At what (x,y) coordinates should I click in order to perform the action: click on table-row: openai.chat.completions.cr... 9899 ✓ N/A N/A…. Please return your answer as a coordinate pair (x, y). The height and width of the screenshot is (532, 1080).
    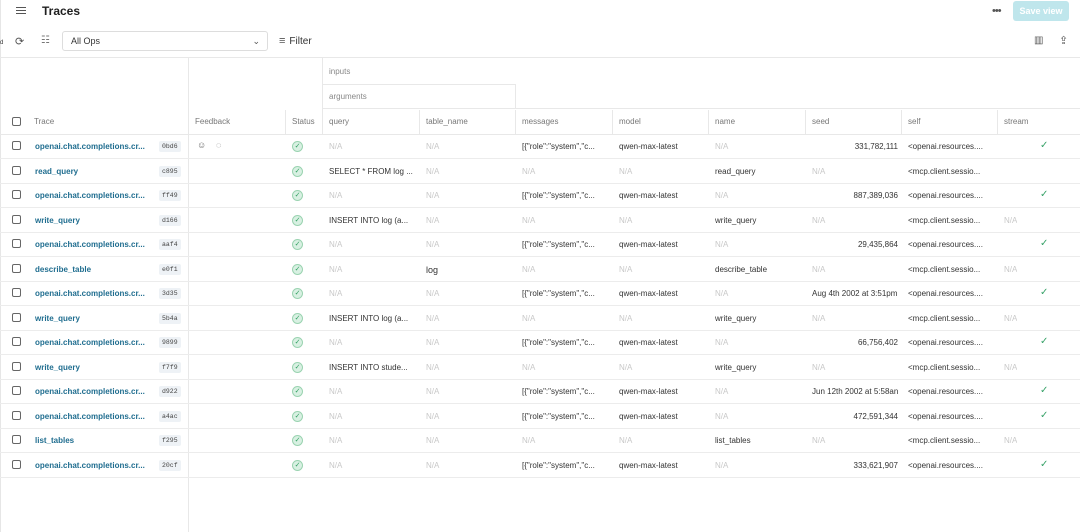
    Looking at the image, I should click on (540, 343).